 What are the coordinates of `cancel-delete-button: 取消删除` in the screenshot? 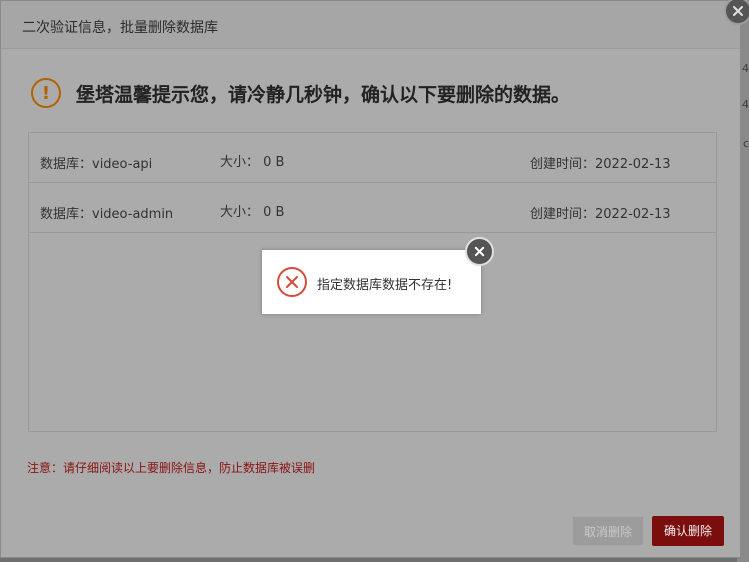 It's located at (608, 531).